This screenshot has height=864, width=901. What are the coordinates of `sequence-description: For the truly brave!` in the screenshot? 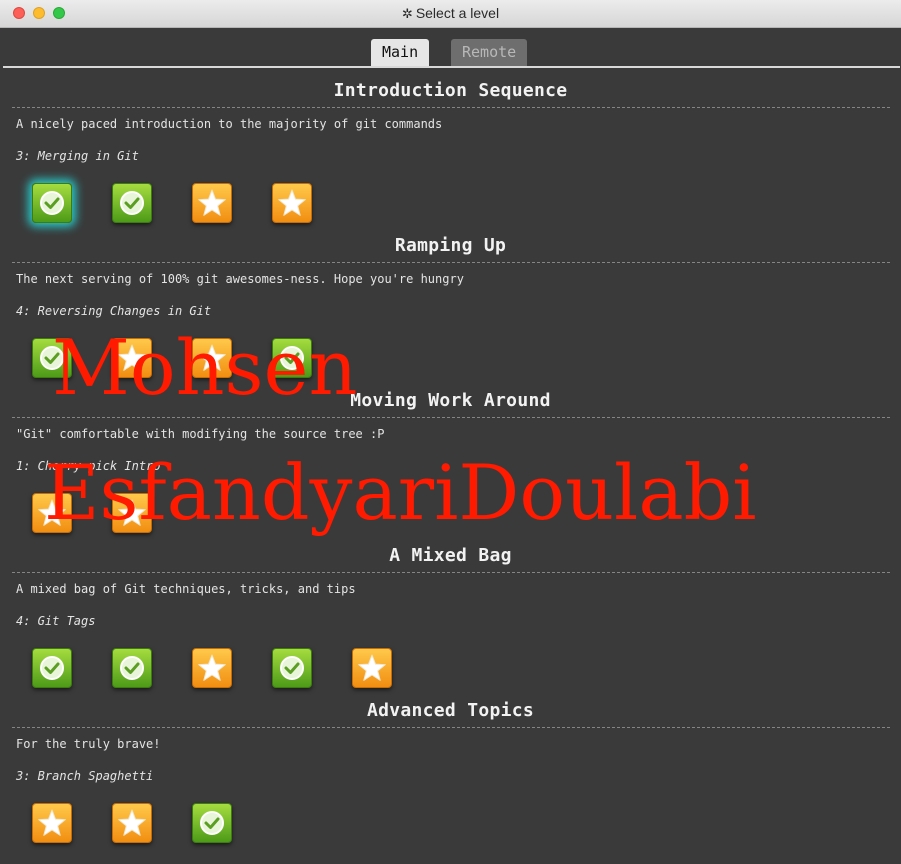 It's located at (88, 744).